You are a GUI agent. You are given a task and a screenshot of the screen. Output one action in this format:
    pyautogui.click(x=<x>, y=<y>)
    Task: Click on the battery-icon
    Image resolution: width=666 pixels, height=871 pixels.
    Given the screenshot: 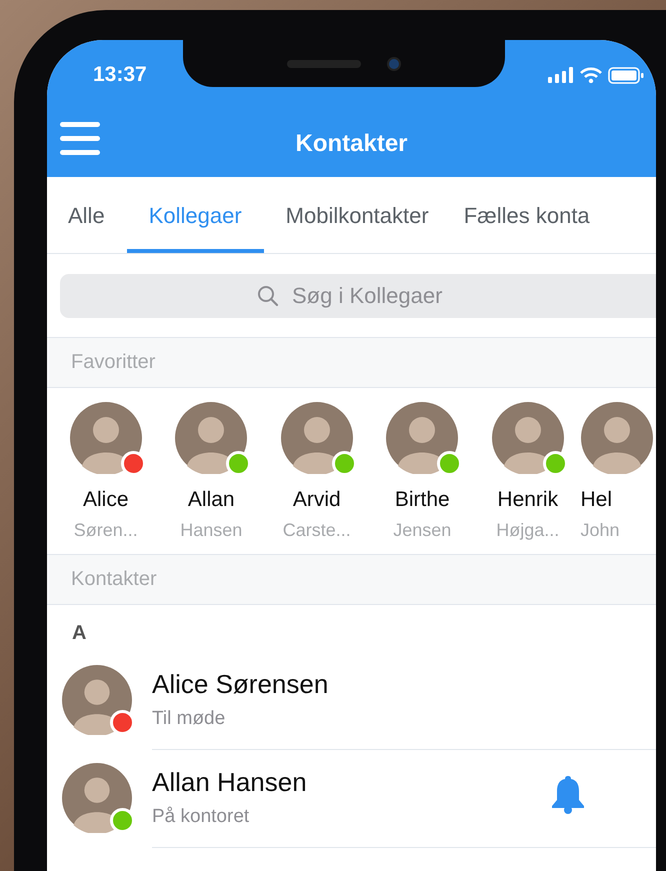 What is the action you would take?
    pyautogui.click(x=626, y=75)
    